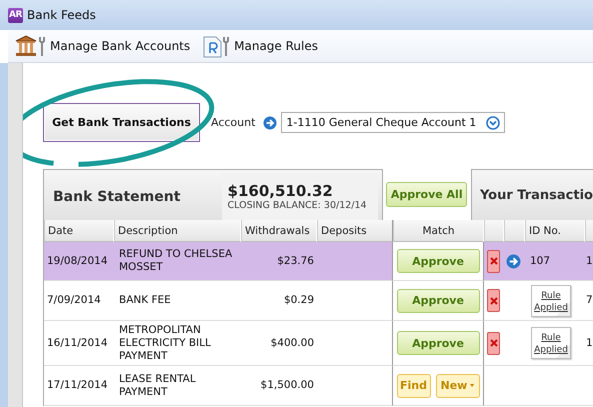 Image resolution: width=593 pixels, height=407 pixels. I want to click on withdrawal-cell: $1,500.00, so click(279, 386).